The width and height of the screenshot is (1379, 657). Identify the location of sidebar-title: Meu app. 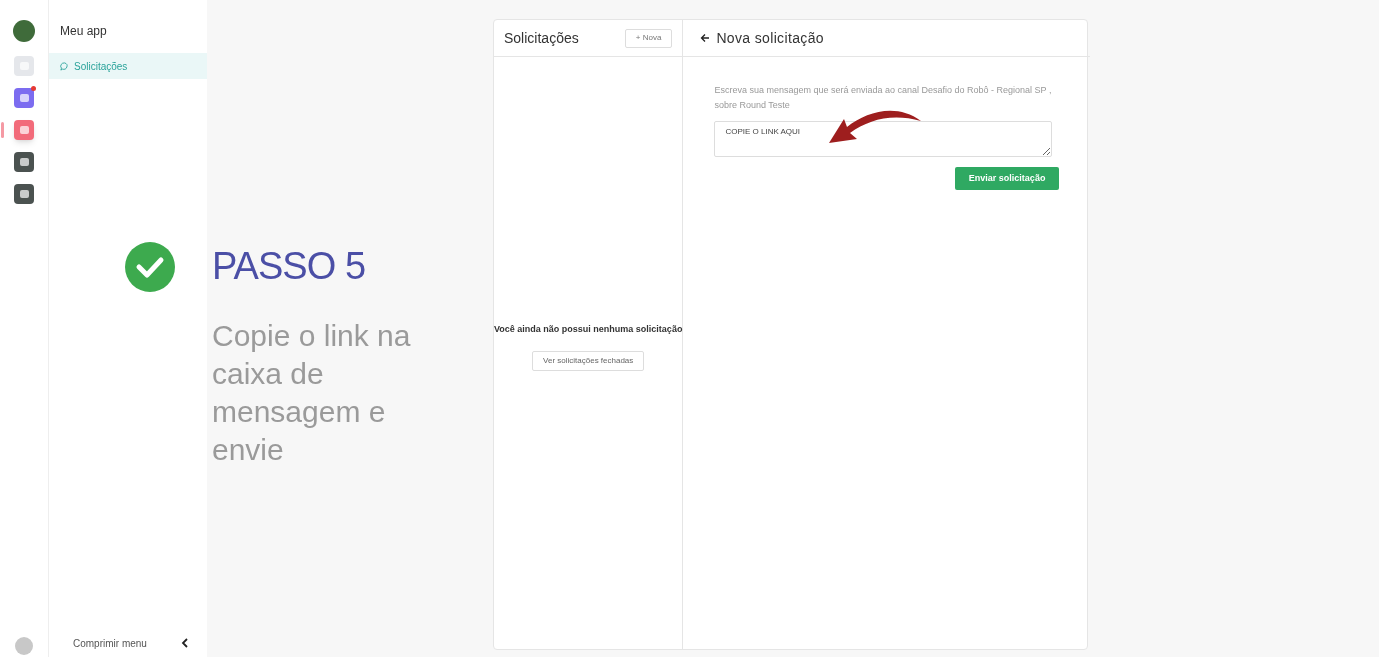
(83, 31).